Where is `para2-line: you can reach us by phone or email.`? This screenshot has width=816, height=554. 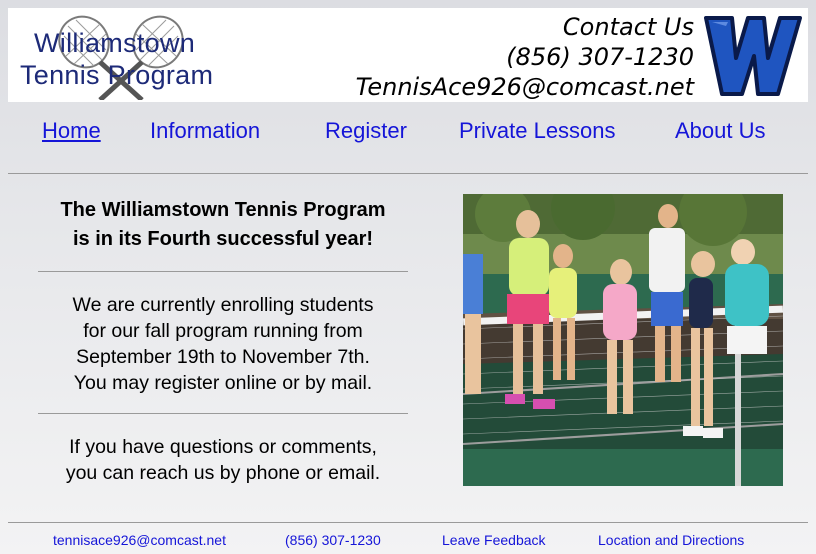 para2-line: you can reach us by phone or email. is located at coordinates (223, 473).